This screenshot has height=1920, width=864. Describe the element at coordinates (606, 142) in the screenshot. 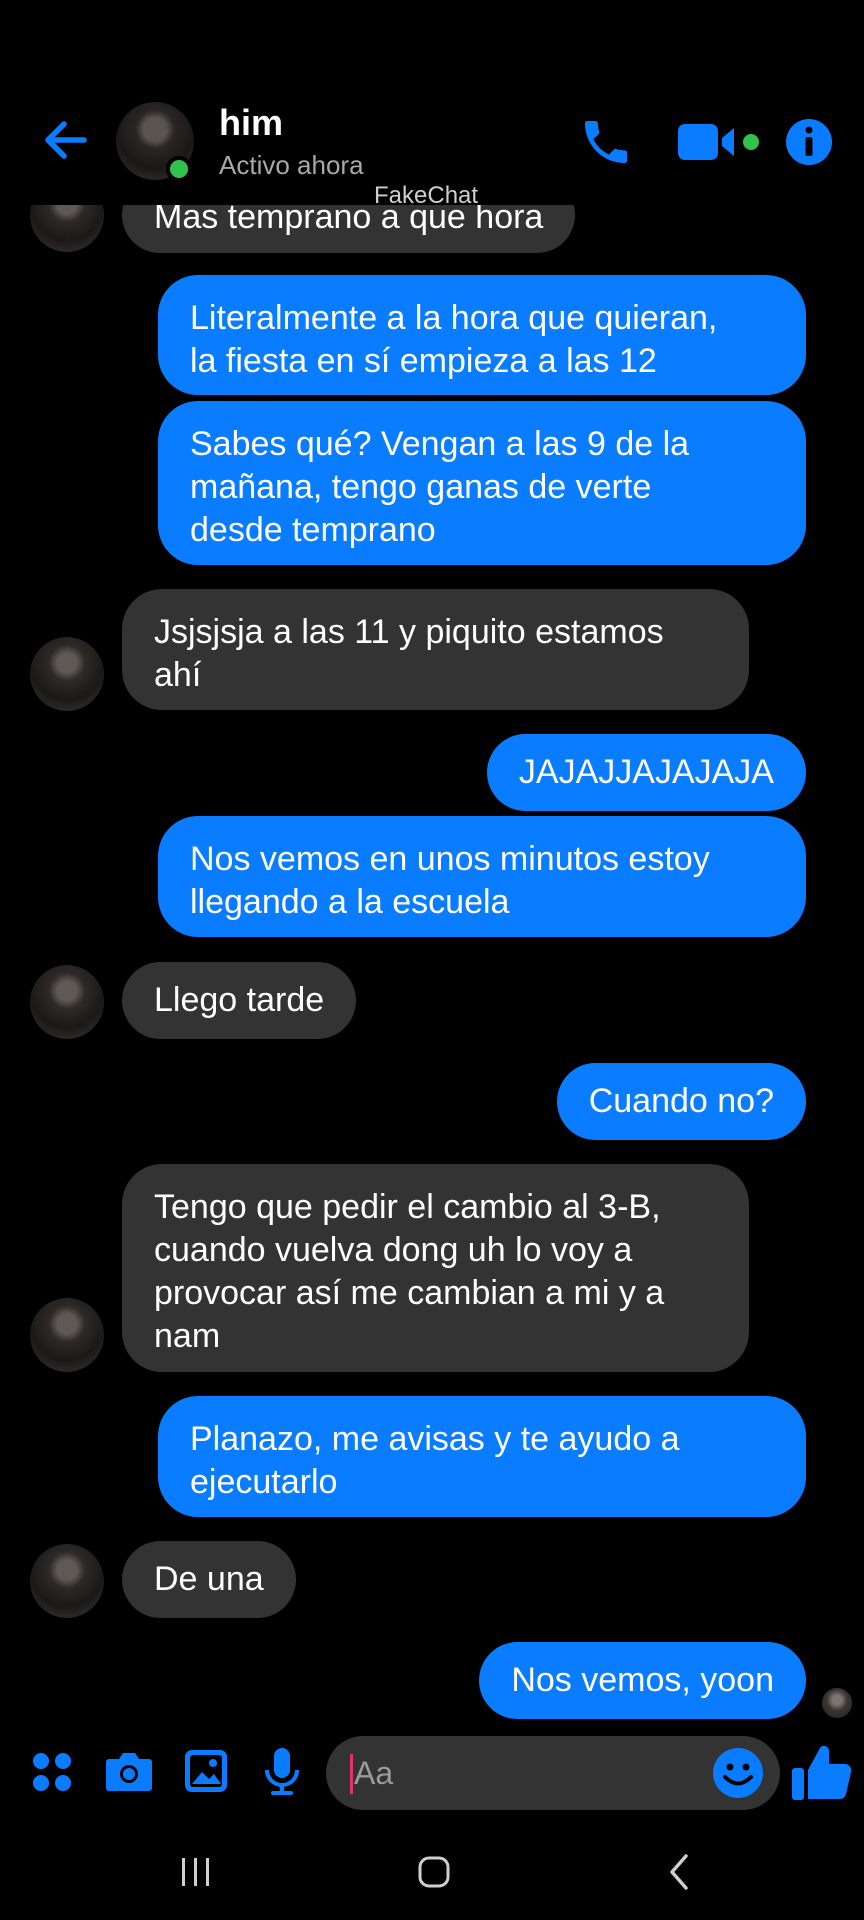

I see `phone-icon` at that location.